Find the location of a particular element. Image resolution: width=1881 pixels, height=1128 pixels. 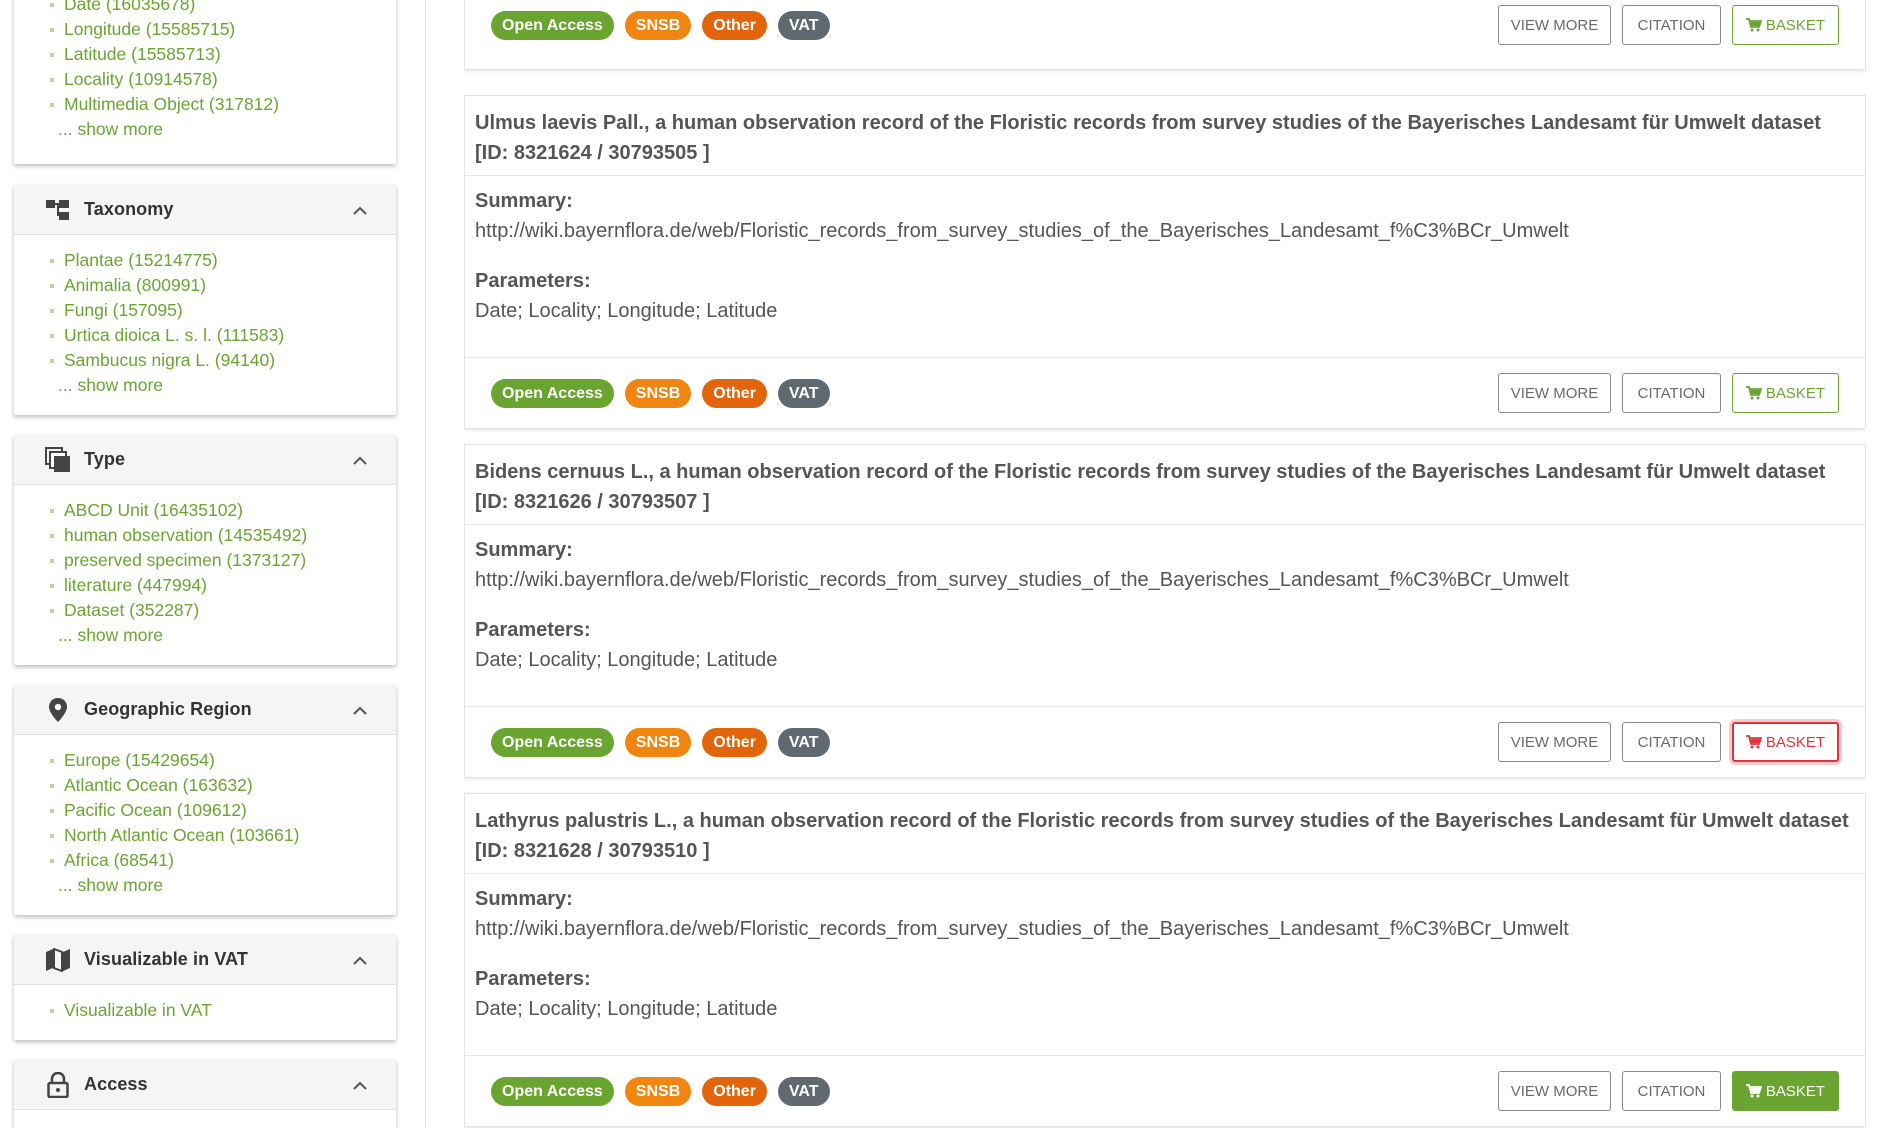

facet-item: Longitude (15585715) is located at coordinates (219, 29).